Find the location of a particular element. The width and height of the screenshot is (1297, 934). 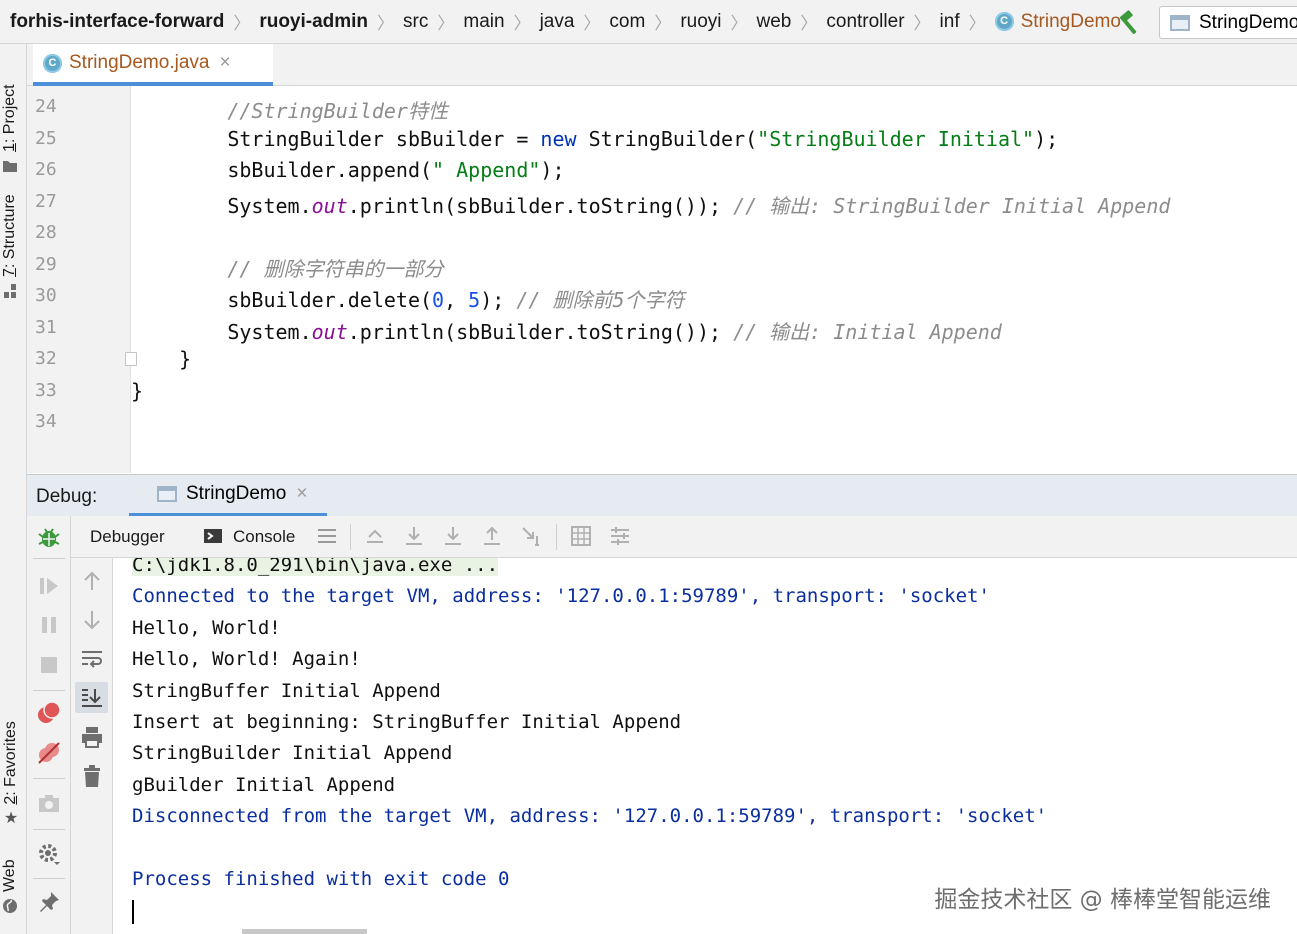

editor-tab-stringdemo: C StringDemo.java × is located at coordinates (153, 65).